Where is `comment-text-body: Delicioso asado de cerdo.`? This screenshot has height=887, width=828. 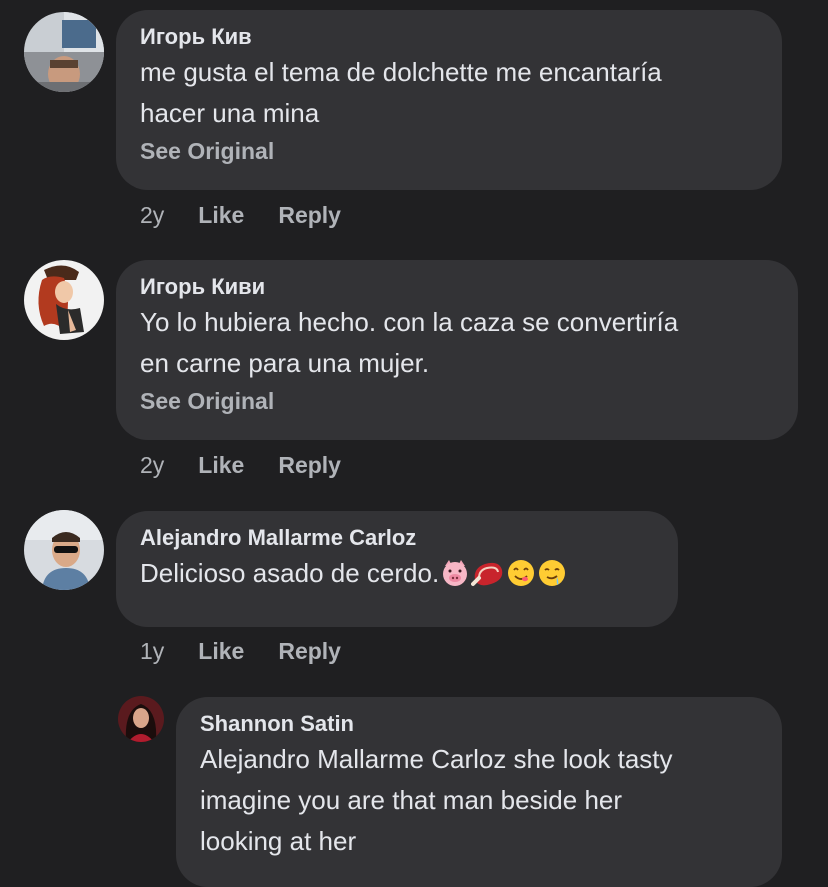
comment-text-body: Delicioso asado de cerdo. is located at coordinates (290, 573).